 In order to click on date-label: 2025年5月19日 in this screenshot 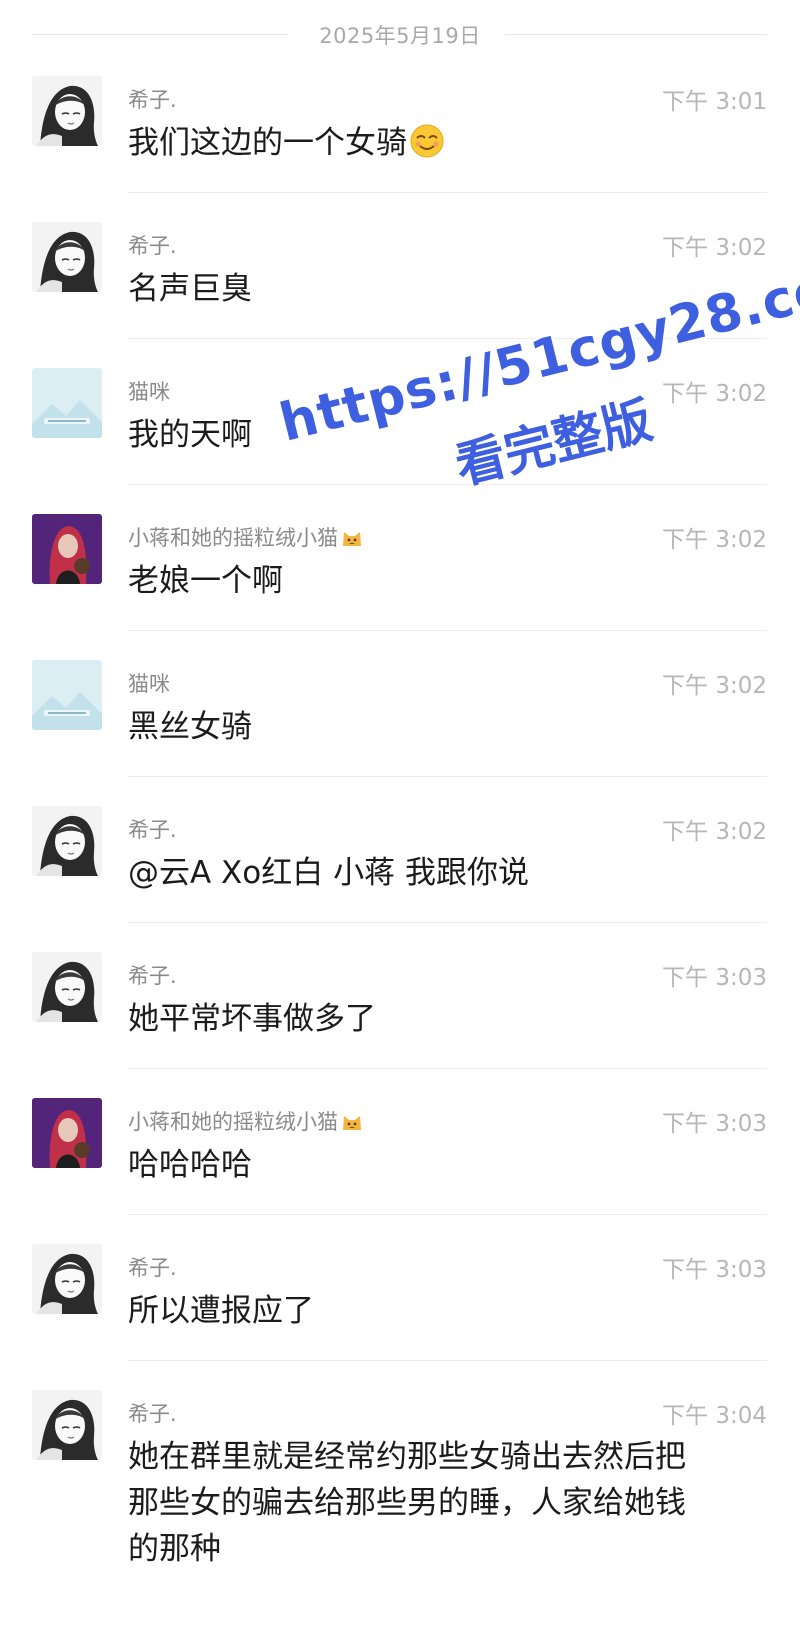, I will do `click(400, 36)`.